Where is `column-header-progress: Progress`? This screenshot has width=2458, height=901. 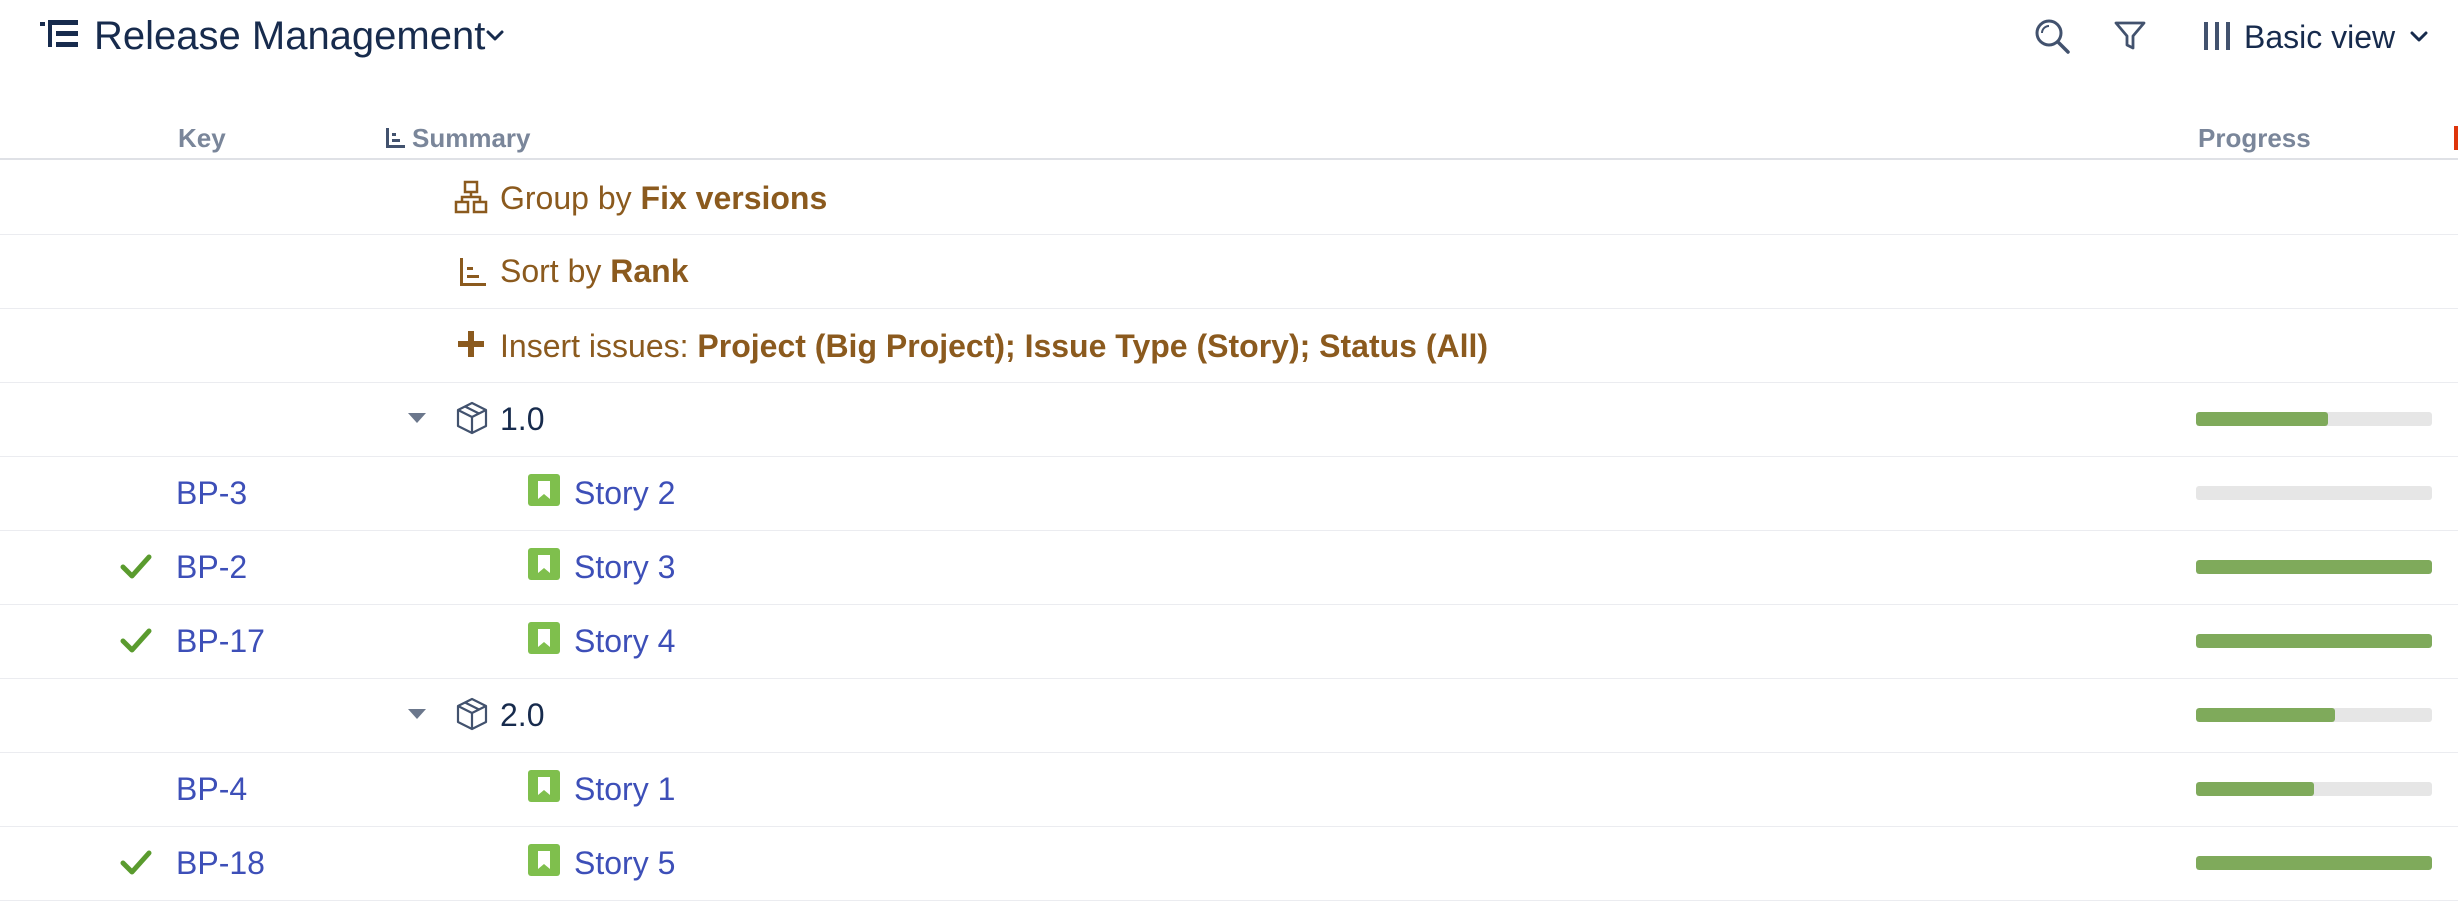 column-header-progress: Progress is located at coordinates (2254, 138).